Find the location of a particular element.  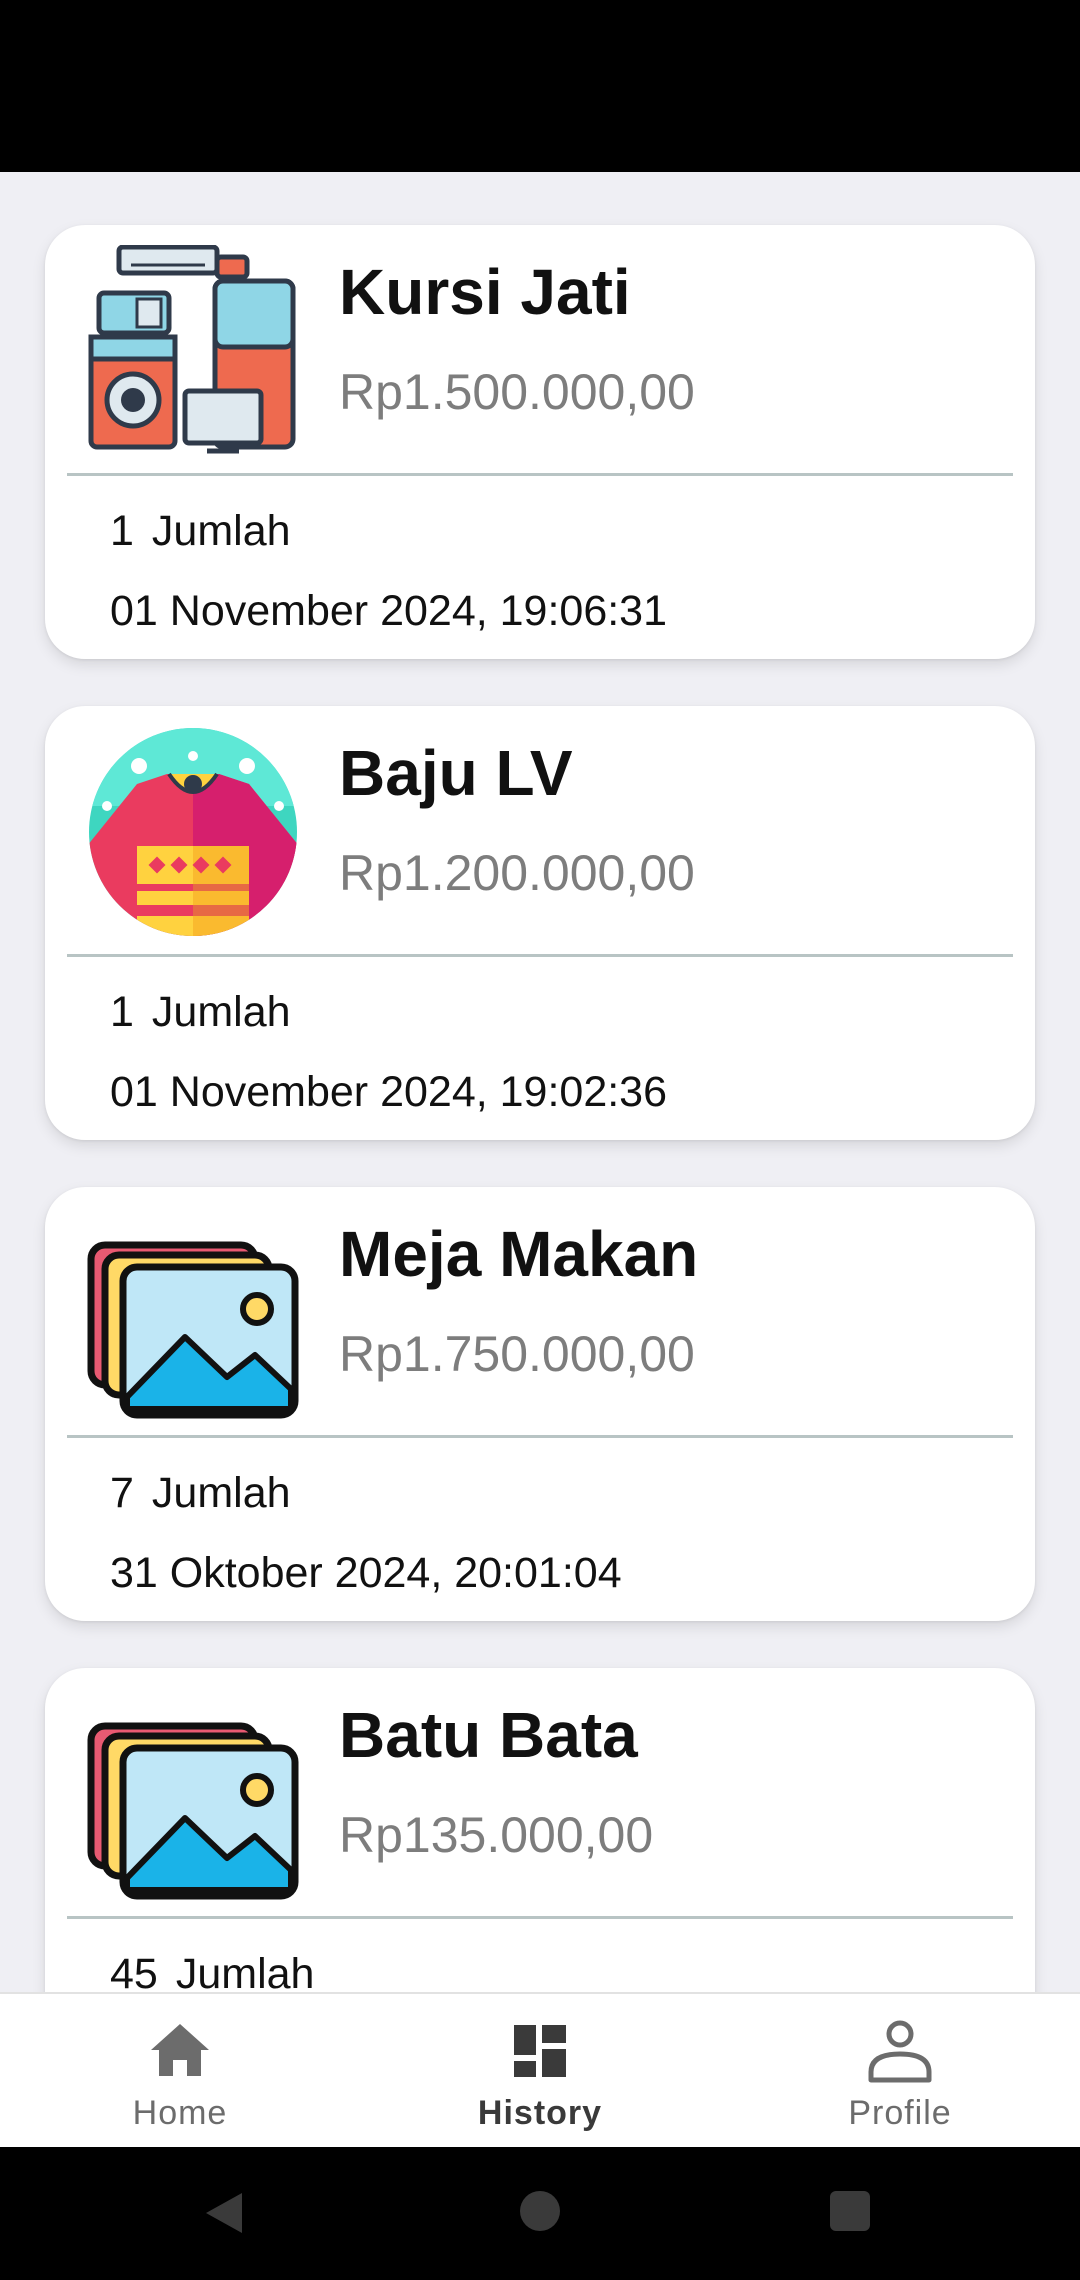

person-icon is located at coordinates (900, 2051).